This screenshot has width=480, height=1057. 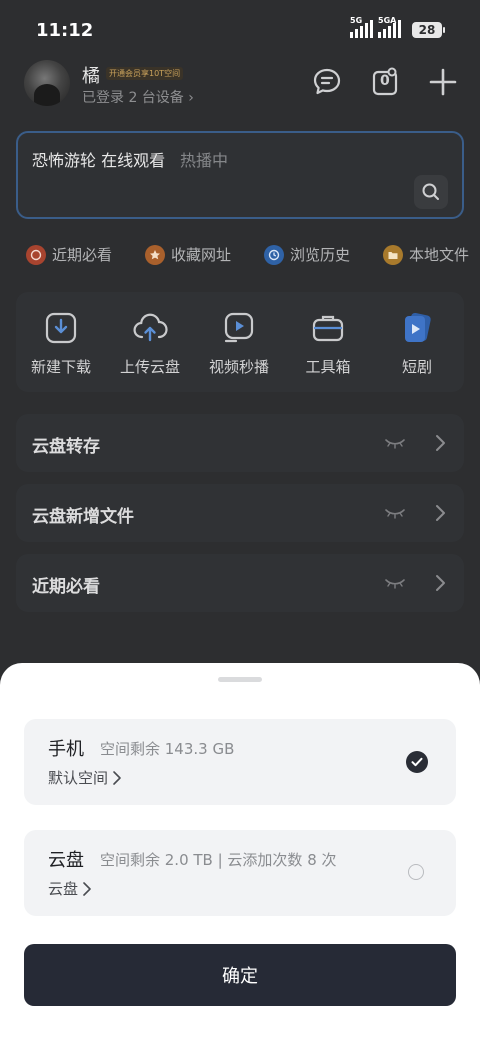 I want to click on option-title: 云盘, so click(x=66, y=860).